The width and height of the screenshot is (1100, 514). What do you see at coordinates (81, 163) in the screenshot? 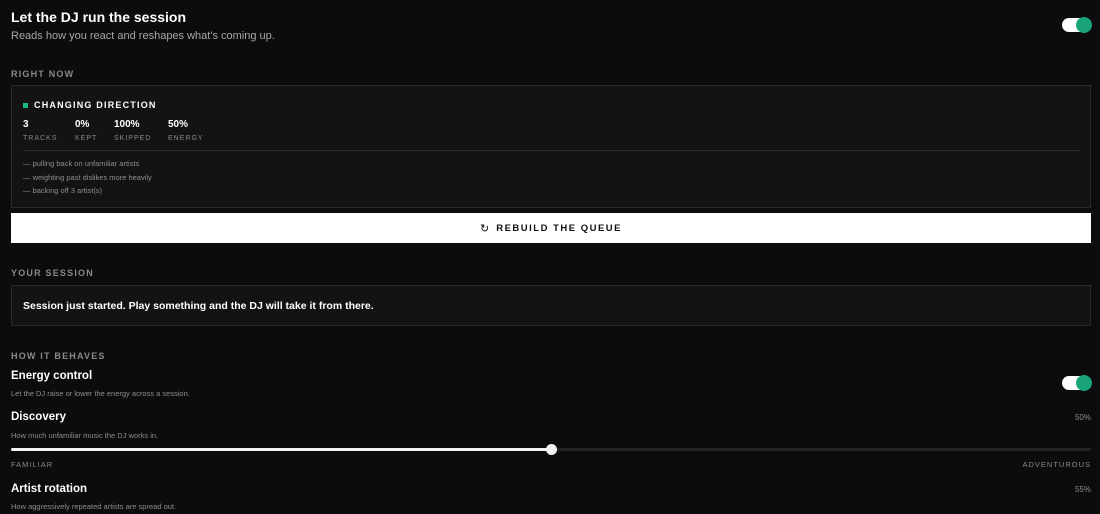
I see `note-item: — pulling back on unfamiliar artists` at bounding box center [81, 163].